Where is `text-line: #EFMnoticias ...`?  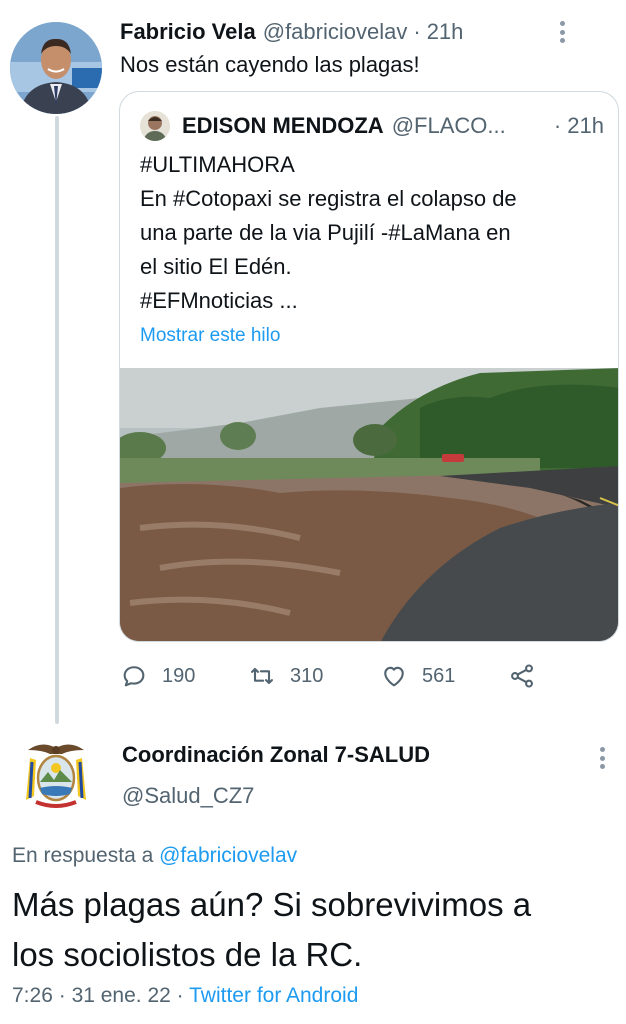 text-line: #EFMnoticias ... is located at coordinates (219, 300).